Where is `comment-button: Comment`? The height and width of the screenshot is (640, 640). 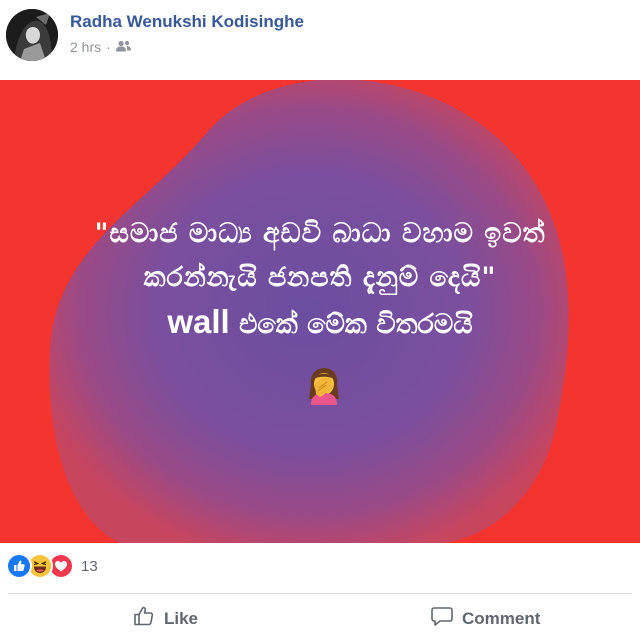
comment-button: Comment is located at coordinates (485, 618).